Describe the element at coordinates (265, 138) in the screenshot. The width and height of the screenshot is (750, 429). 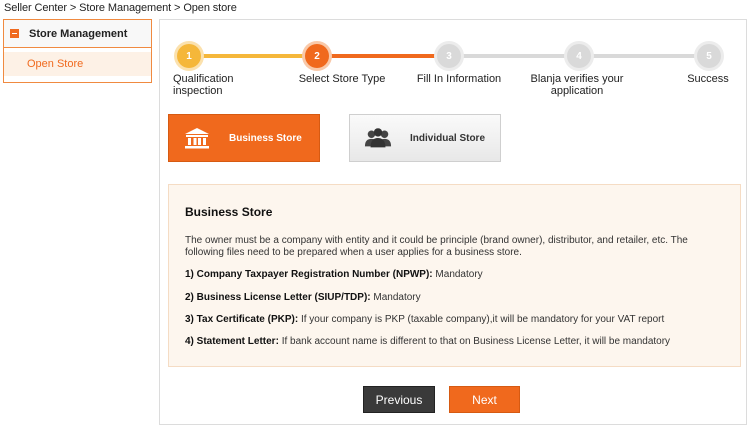
I see `business-store-label: Business Store` at that location.